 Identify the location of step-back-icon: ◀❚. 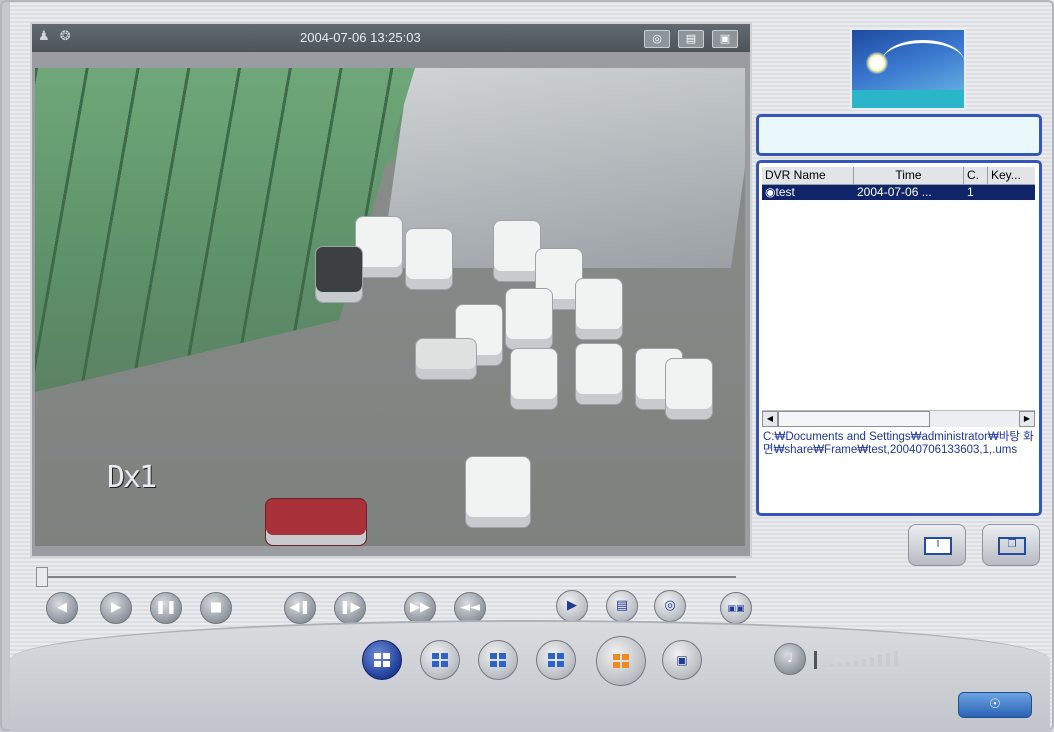
(300, 607).